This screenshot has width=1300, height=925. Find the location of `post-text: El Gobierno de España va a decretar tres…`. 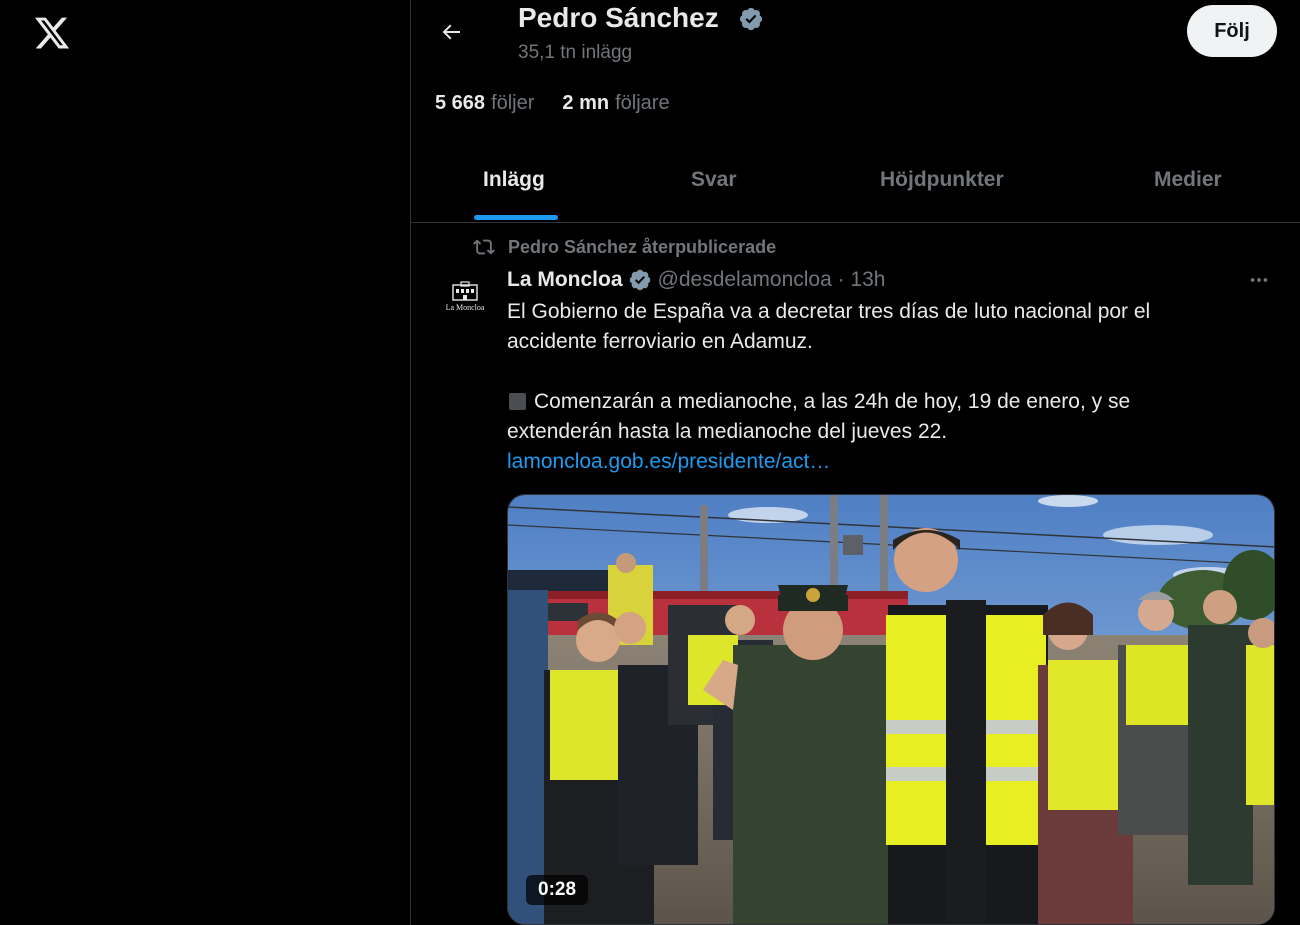

post-text: El Gobierno de España va a decretar tres… is located at coordinates (887, 387).